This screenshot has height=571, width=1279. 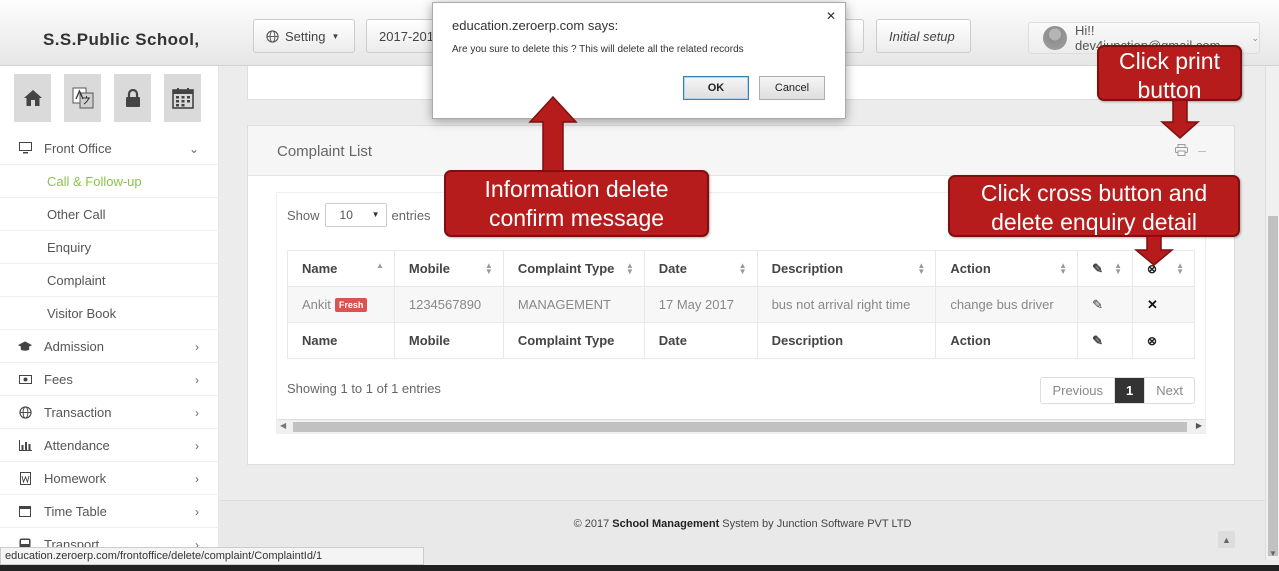 I want to click on column-header-date: Date ▲ ▼, so click(x=700, y=268).